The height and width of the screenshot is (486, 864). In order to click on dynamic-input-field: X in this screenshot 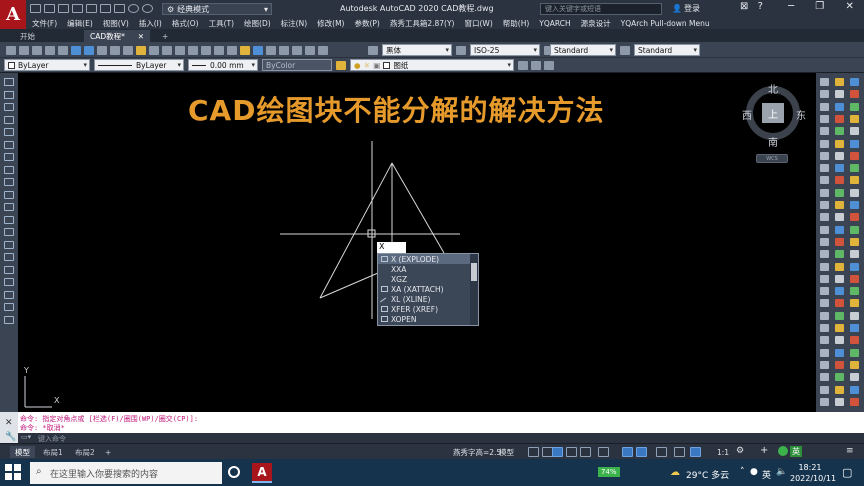, I will do `click(391, 247)`.